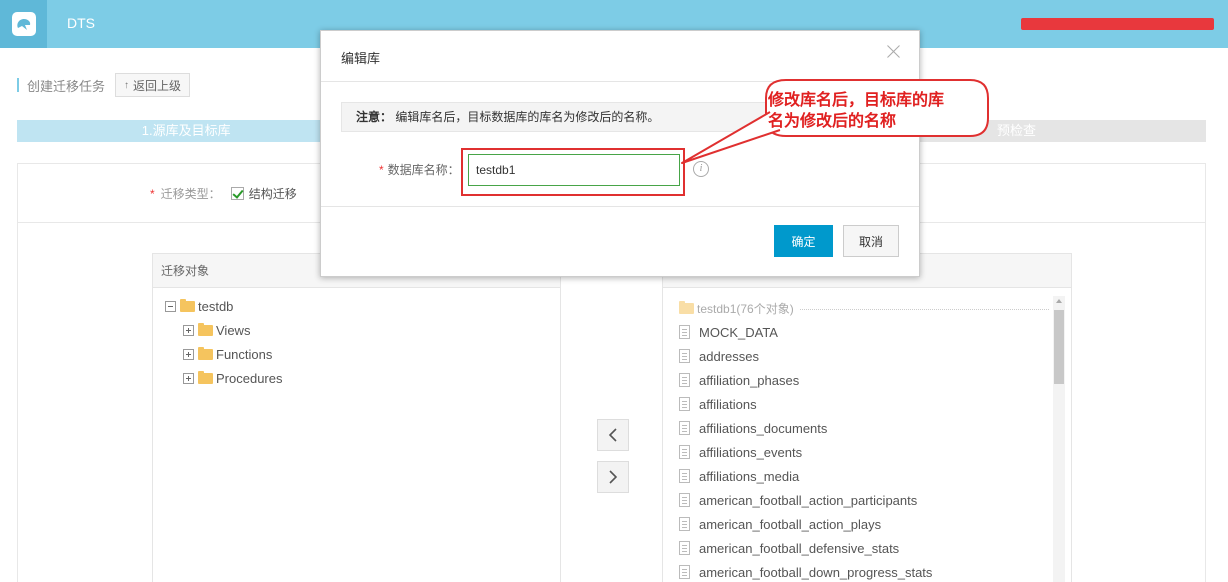 The width and height of the screenshot is (1228, 582). Describe the element at coordinates (273, 193) in the screenshot. I see `structure-migration-label: 结构迁移` at that location.